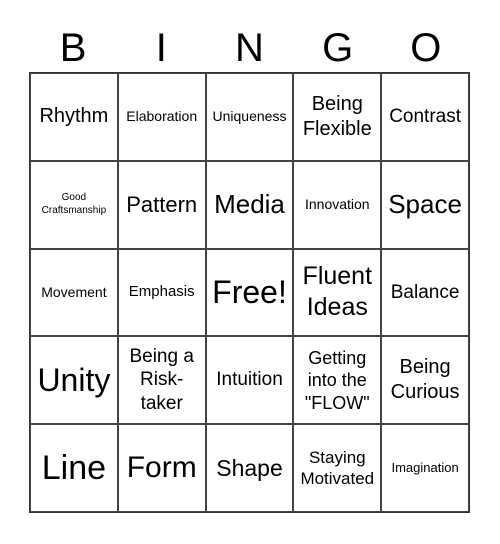  Describe the element at coordinates (338, 48) in the screenshot. I see `header-letter: G` at that location.